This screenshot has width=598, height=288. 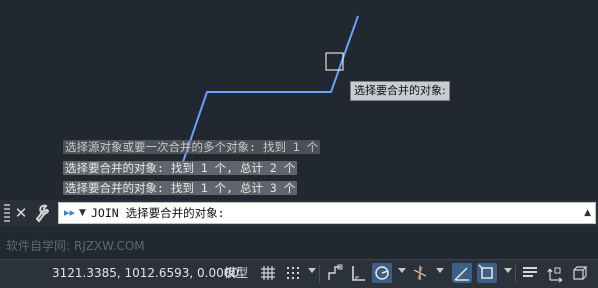 What do you see at coordinates (382, 273) in the screenshot?
I see `polar-tracking-icon` at bounding box center [382, 273].